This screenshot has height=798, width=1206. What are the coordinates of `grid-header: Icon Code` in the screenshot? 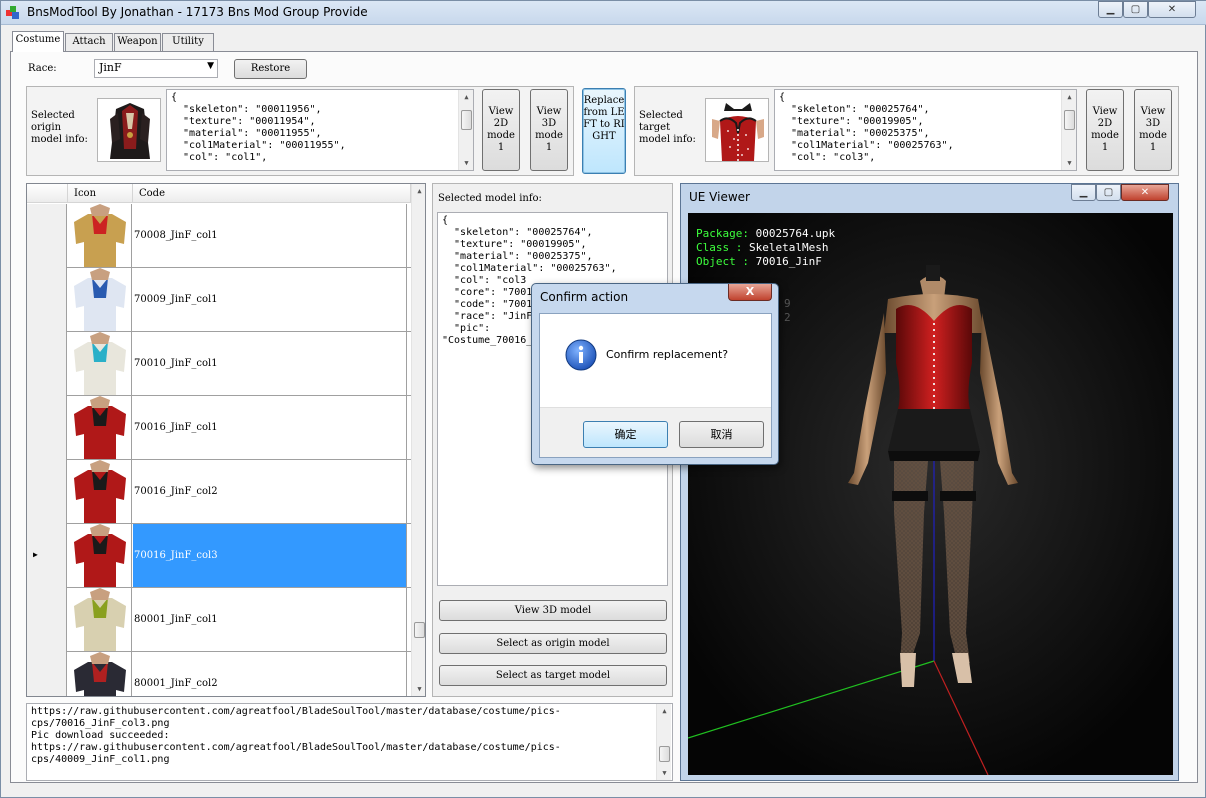 It's located at (219, 193).